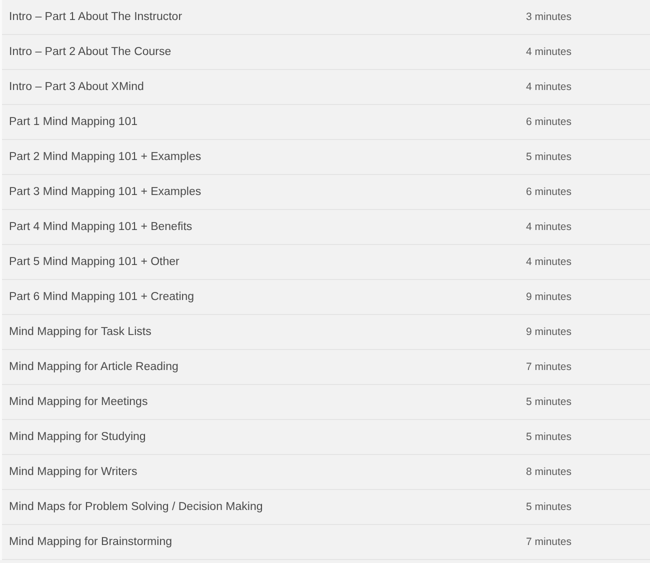 This screenshot has width=650, height=563. Describe the element at coordinates (77, 437) in the screenshot. I see `lesson-title: Mind Mapping for Studying` at that location.